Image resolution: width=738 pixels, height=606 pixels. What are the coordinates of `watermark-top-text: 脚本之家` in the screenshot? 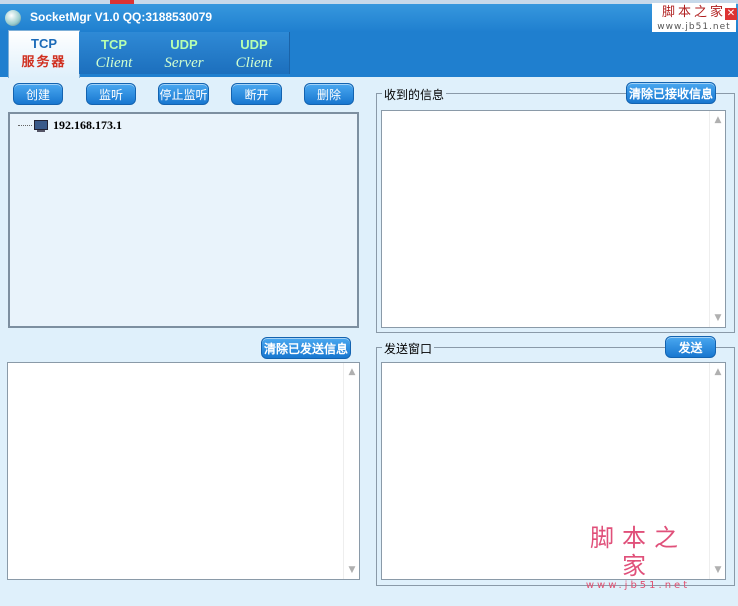 It's located at (693, 12).